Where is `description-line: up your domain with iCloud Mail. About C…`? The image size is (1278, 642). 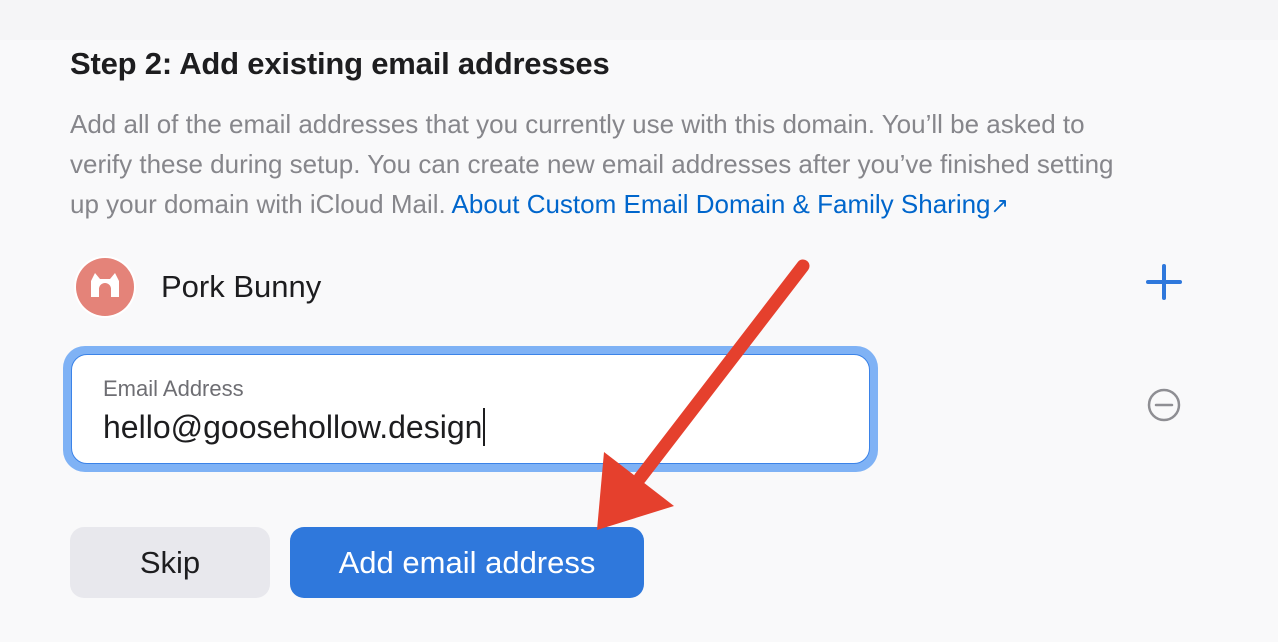
description-line: up your domain with iCloud Mail. About C… is located at coordinates (640, 205).